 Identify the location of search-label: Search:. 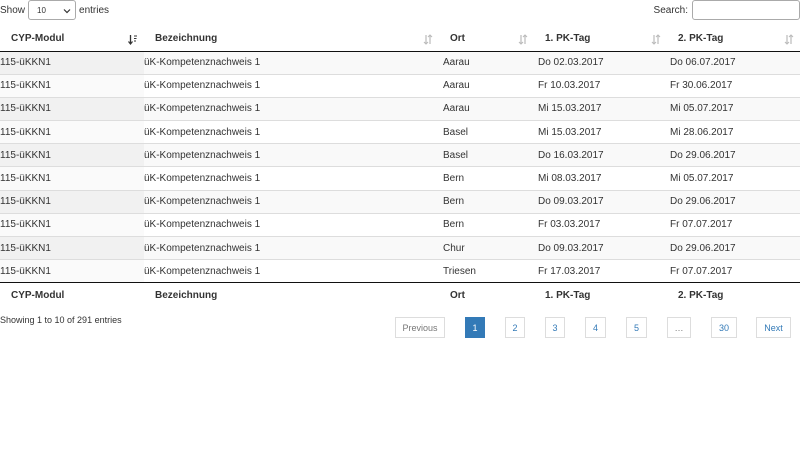
(670, 10).